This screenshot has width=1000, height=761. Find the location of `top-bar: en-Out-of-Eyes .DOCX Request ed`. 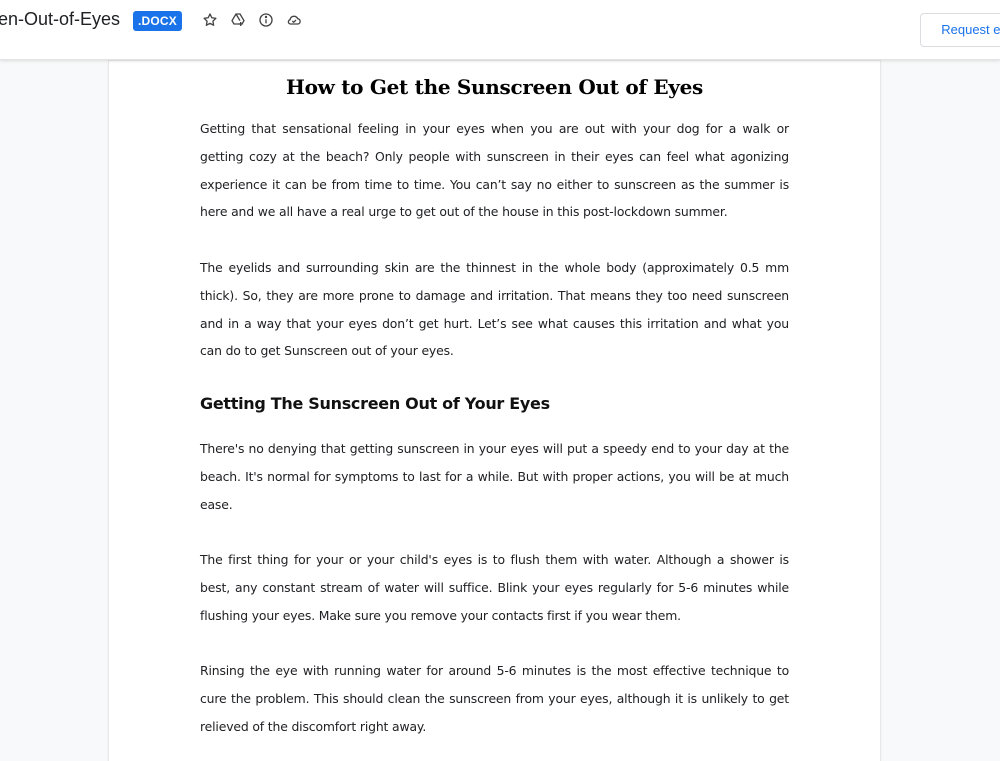

top-bar: en-Out-of-Eyes .DOCX Request ed is located at coordinates (500, 30).